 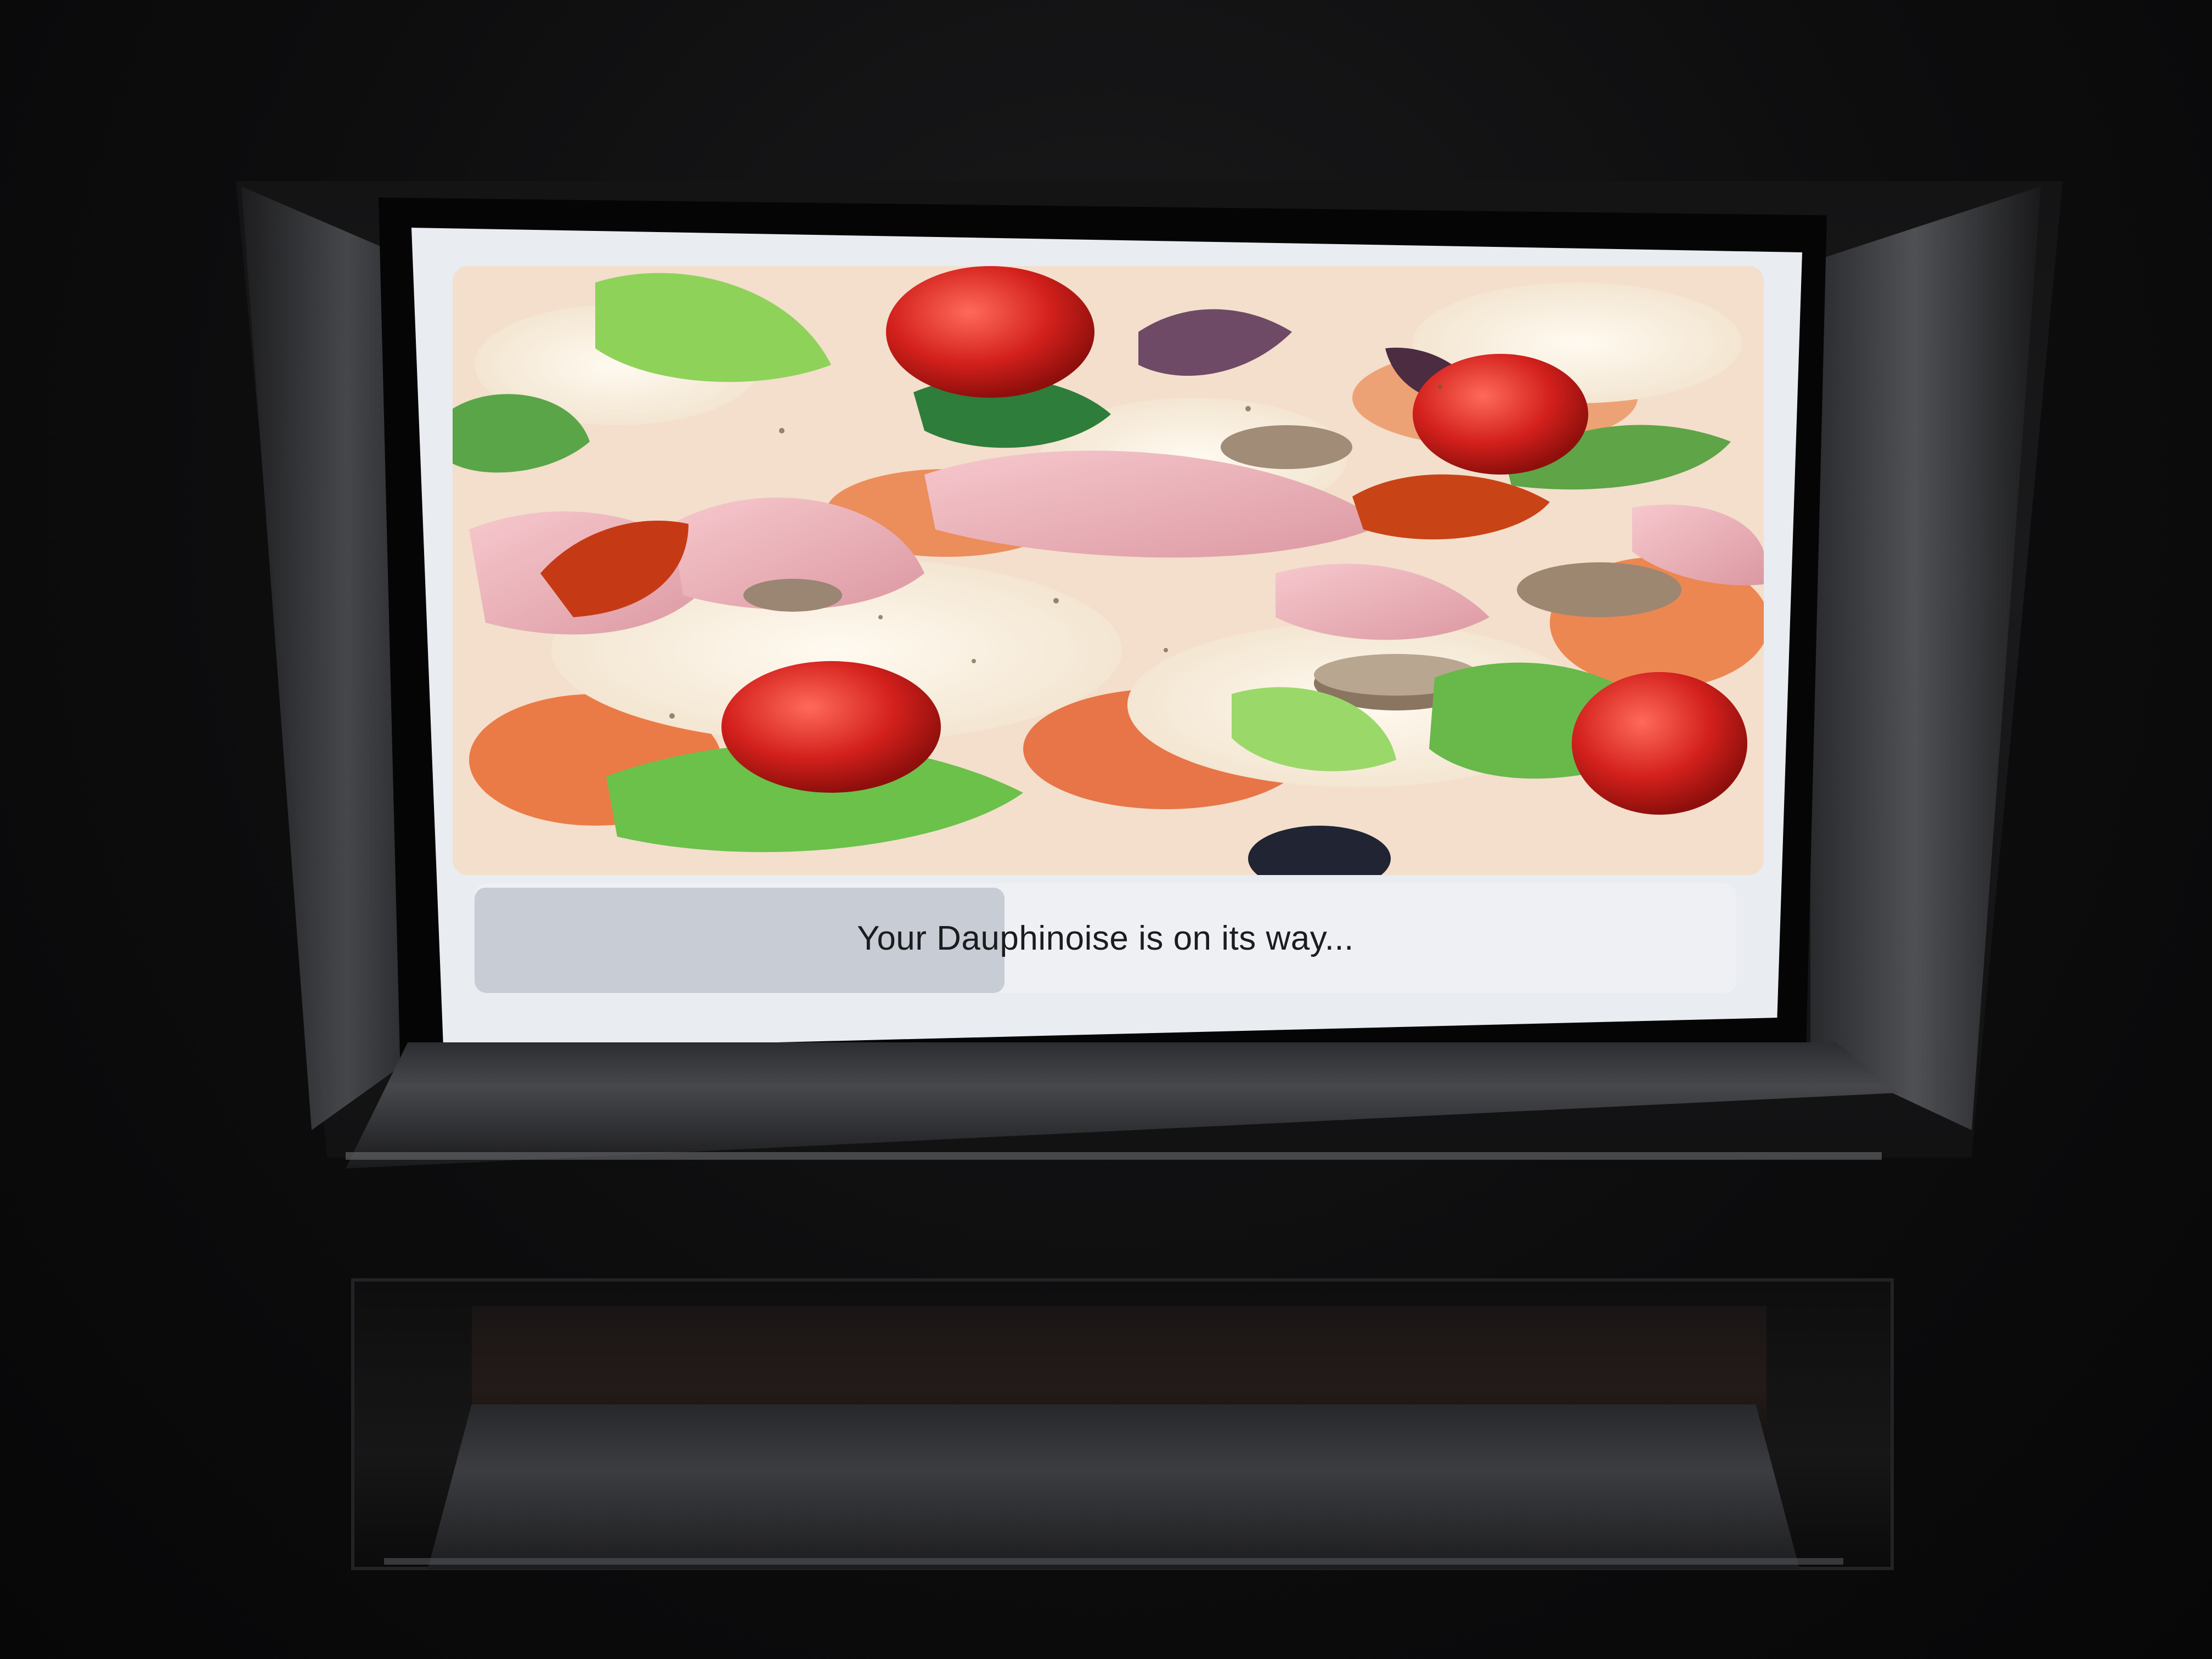 What do you see at coordinates (1926, 658) in the screenshot?
I see `bezel-right-panel` at bounding box center [1926, 658].